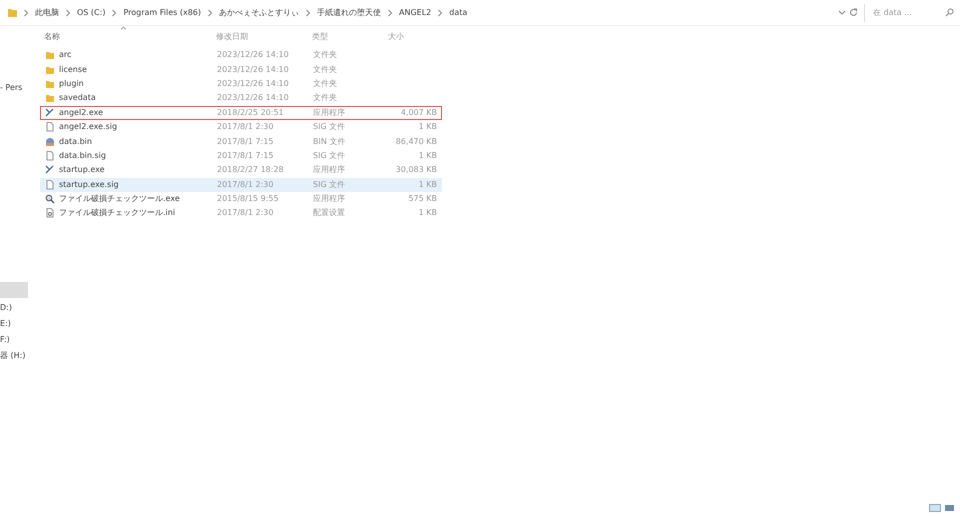 This screenshot has width=960, height=516. Describe the element at coordinates (329, 142) in the screenshot. I see `file-type: BIN 文件` at that location.